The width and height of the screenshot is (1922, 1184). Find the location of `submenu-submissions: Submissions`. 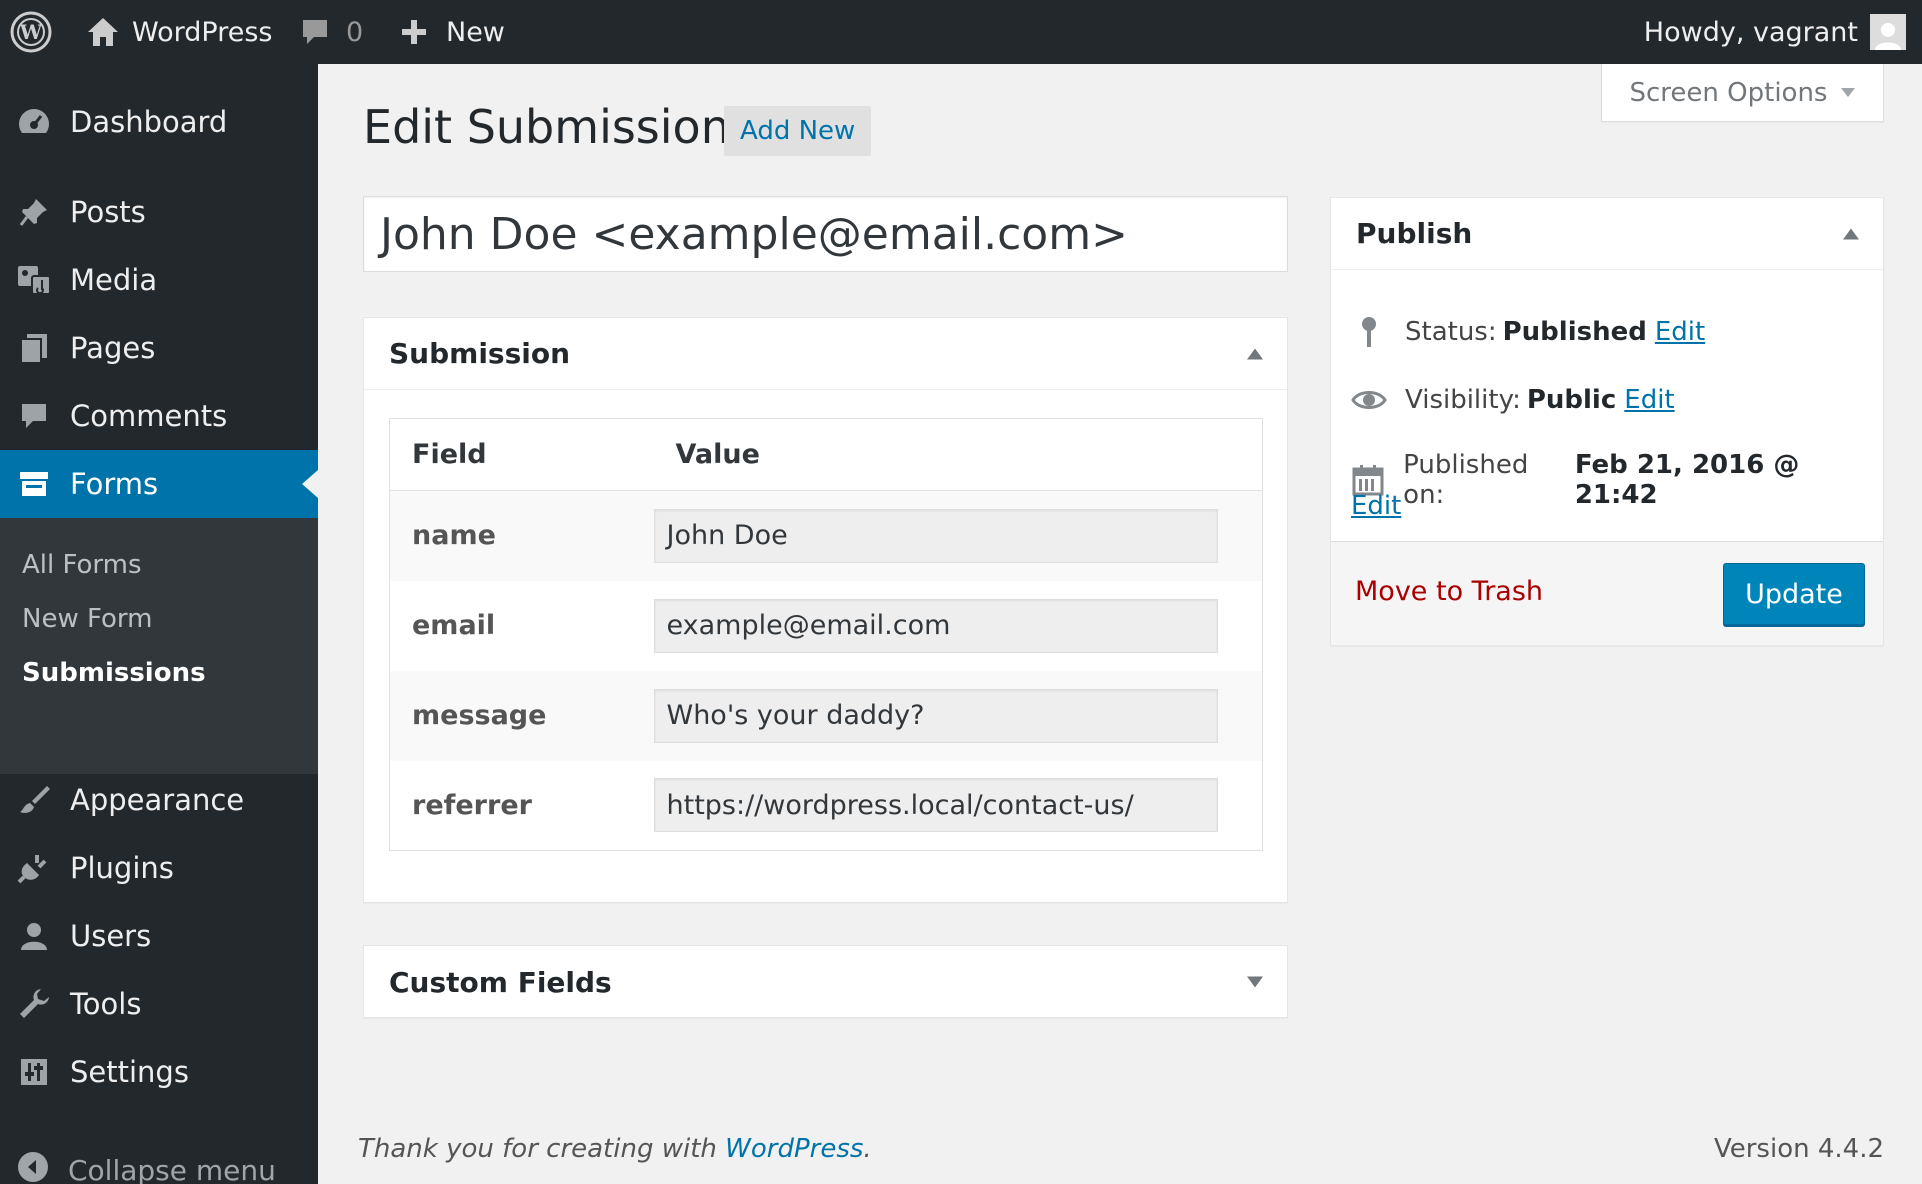

submenu-submissions: Submissions is located at coordinates (114, 673).